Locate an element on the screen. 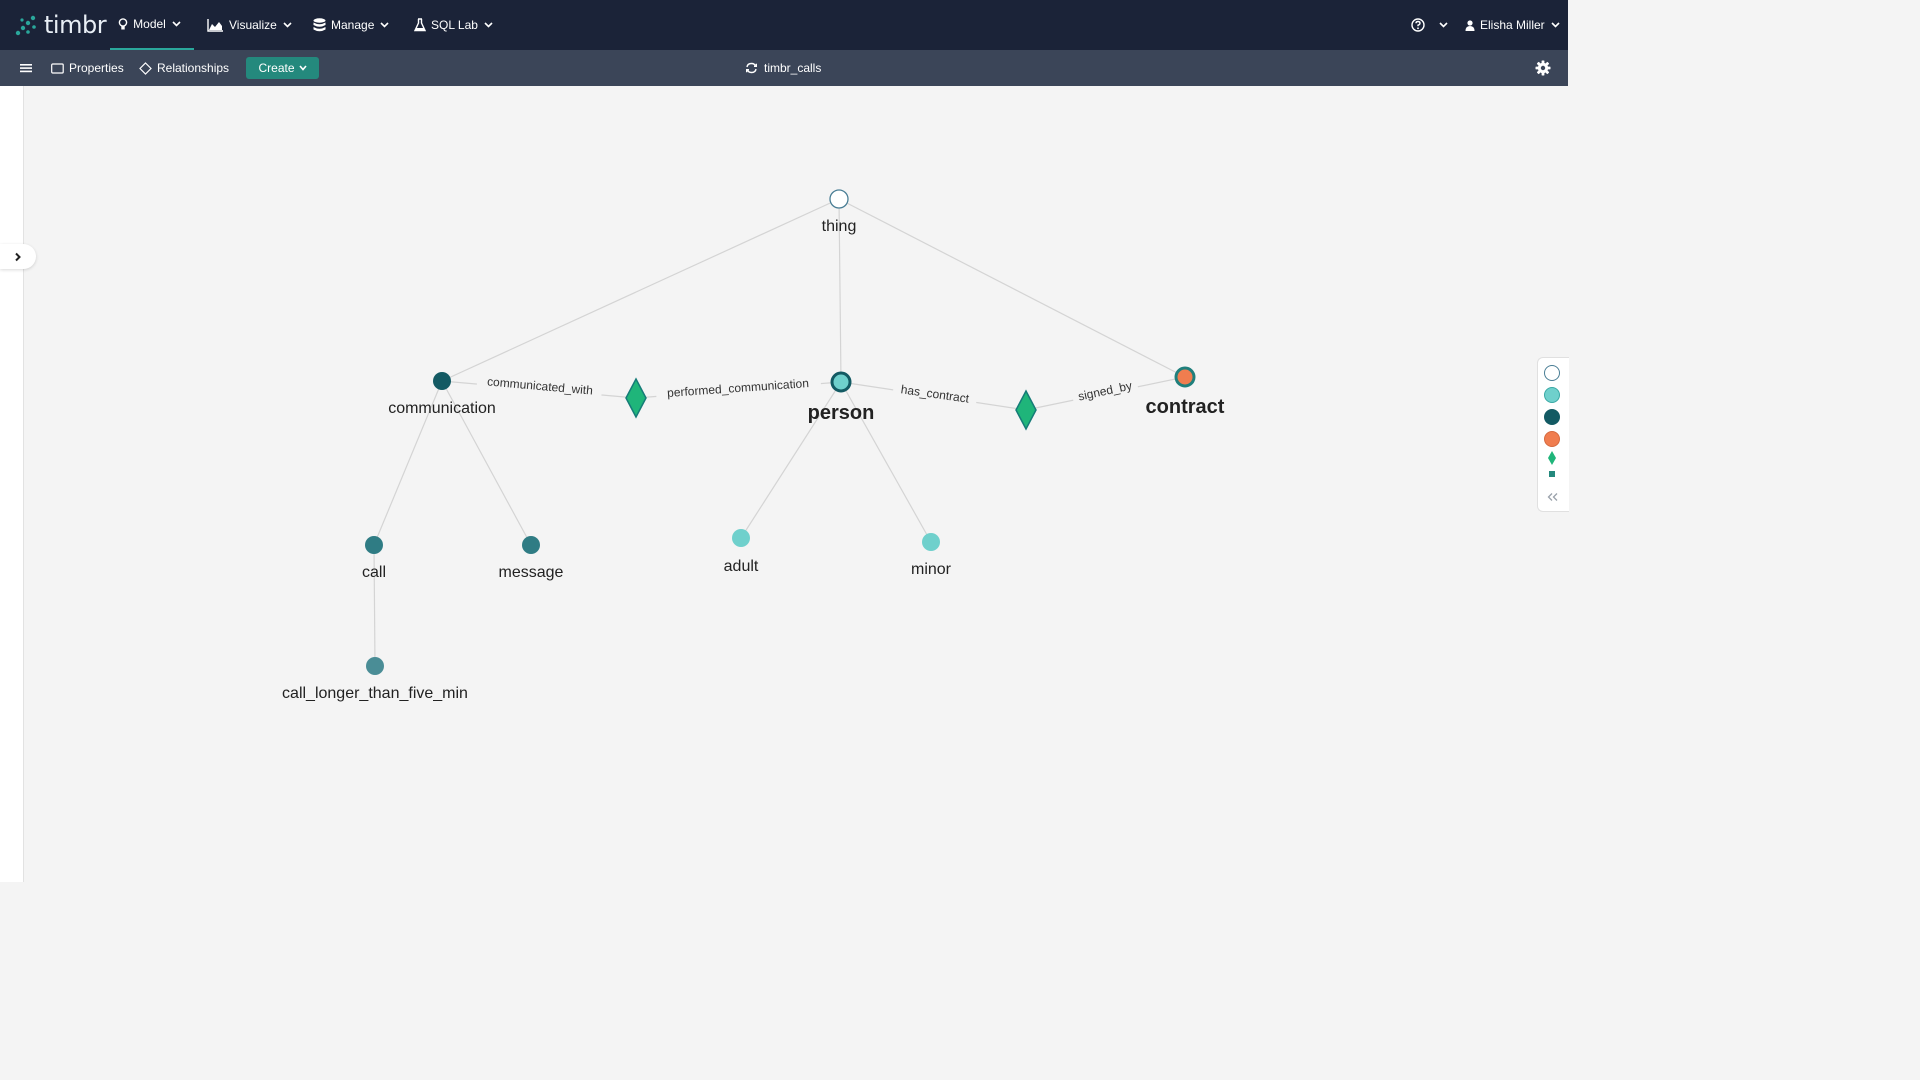  node-thing is located at coordinates (839, 199).